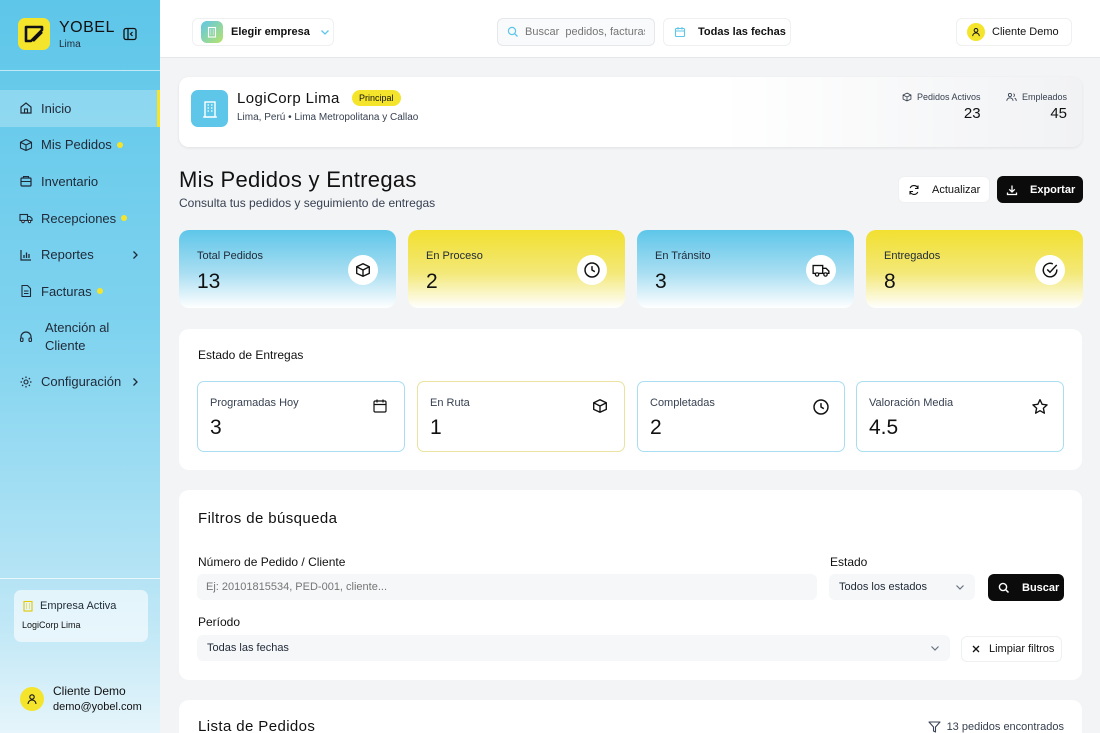 The width and height of the screenshot is (1100, 733). I want to click on active-orders-stat: Pedidos Activos 23, so click(941, 107).